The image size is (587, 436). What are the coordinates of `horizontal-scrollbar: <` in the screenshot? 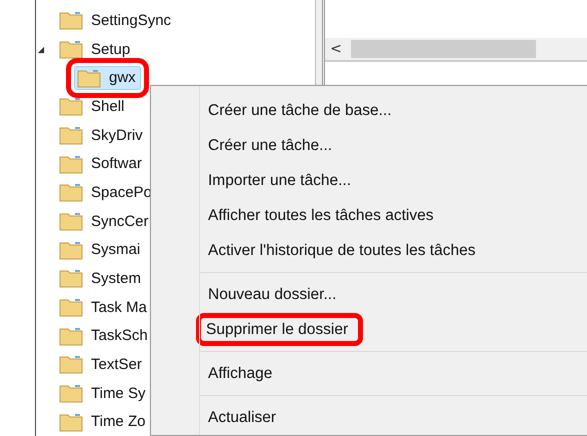 It's located at (456, 50).